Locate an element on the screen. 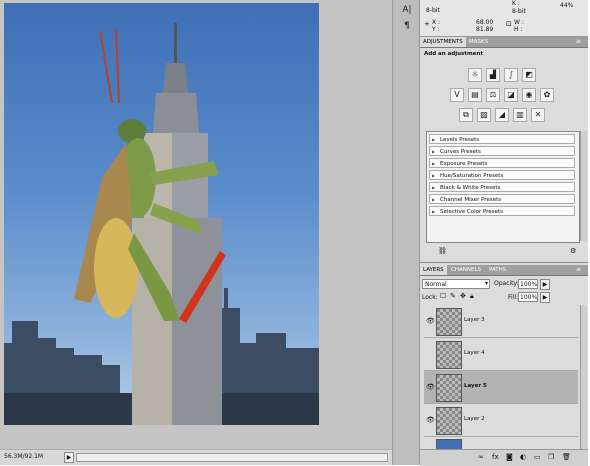 Image resolution: width=590 pixels, height=466 pixels. k-percent: 44% is located at coordinates (567, 5).